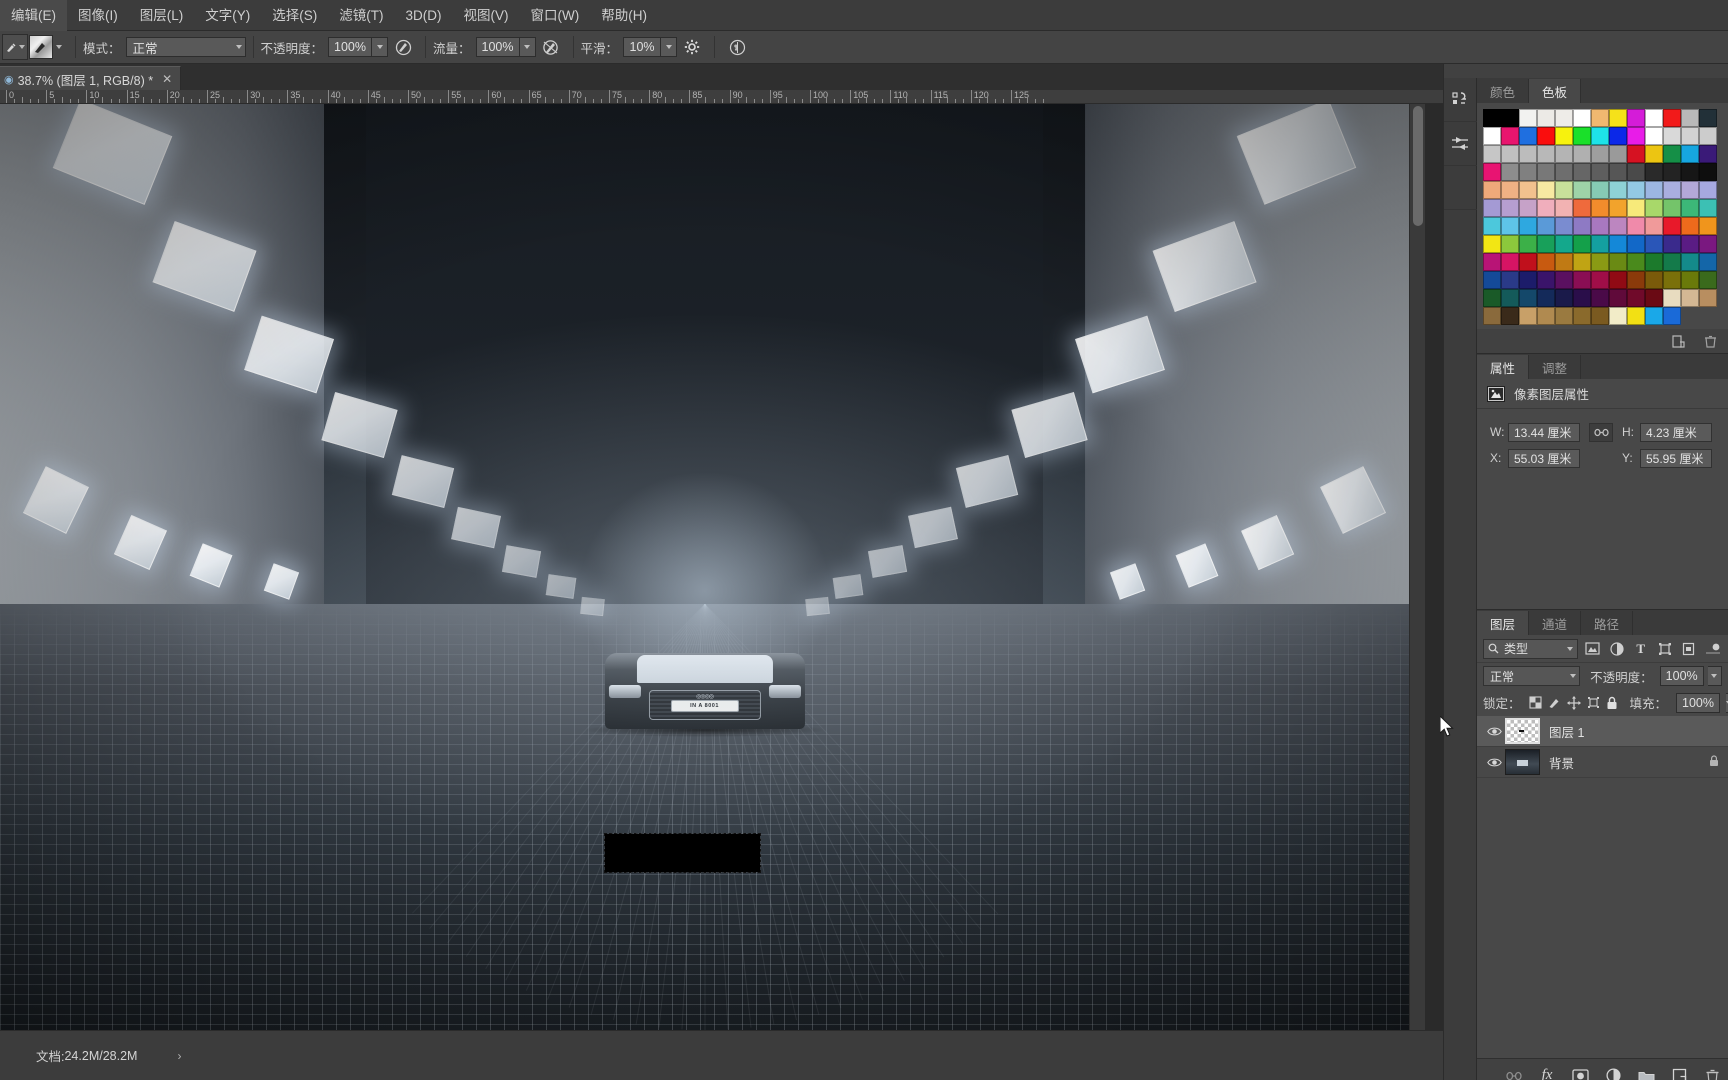 The width and height of the screenshot is (1728, 1080). I want to click on lock-artboard-button, so click(1593, 703).